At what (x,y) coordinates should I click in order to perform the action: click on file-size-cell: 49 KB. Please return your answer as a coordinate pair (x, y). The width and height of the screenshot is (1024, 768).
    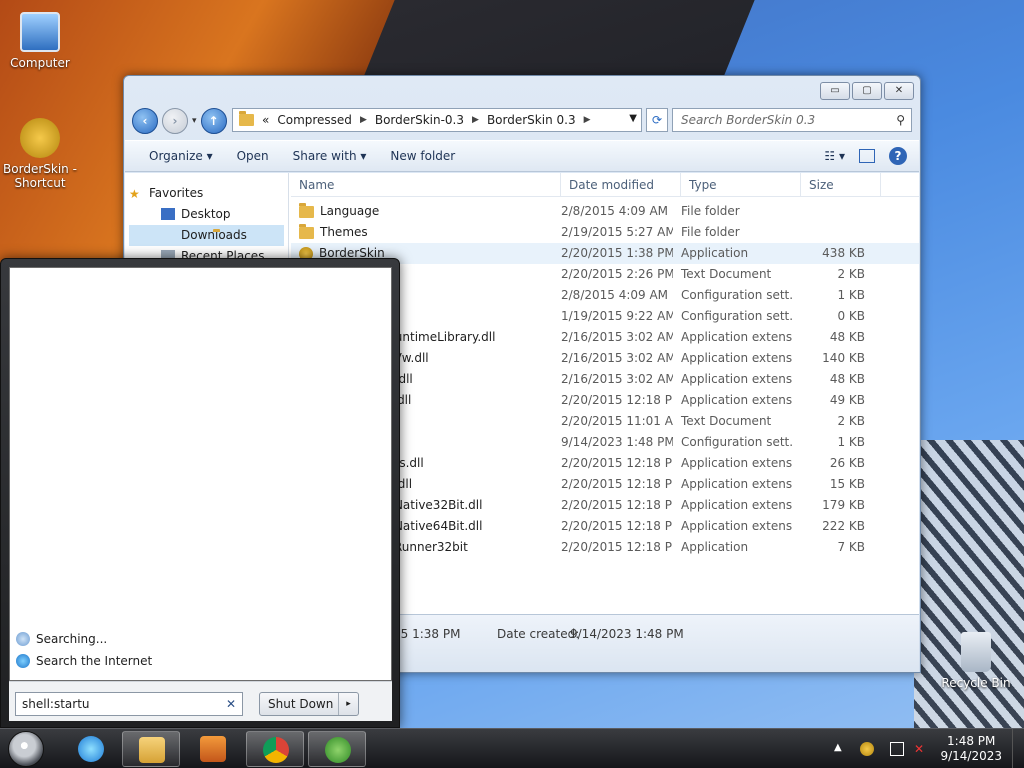
    Looking at the image, I should click on (847, 400).